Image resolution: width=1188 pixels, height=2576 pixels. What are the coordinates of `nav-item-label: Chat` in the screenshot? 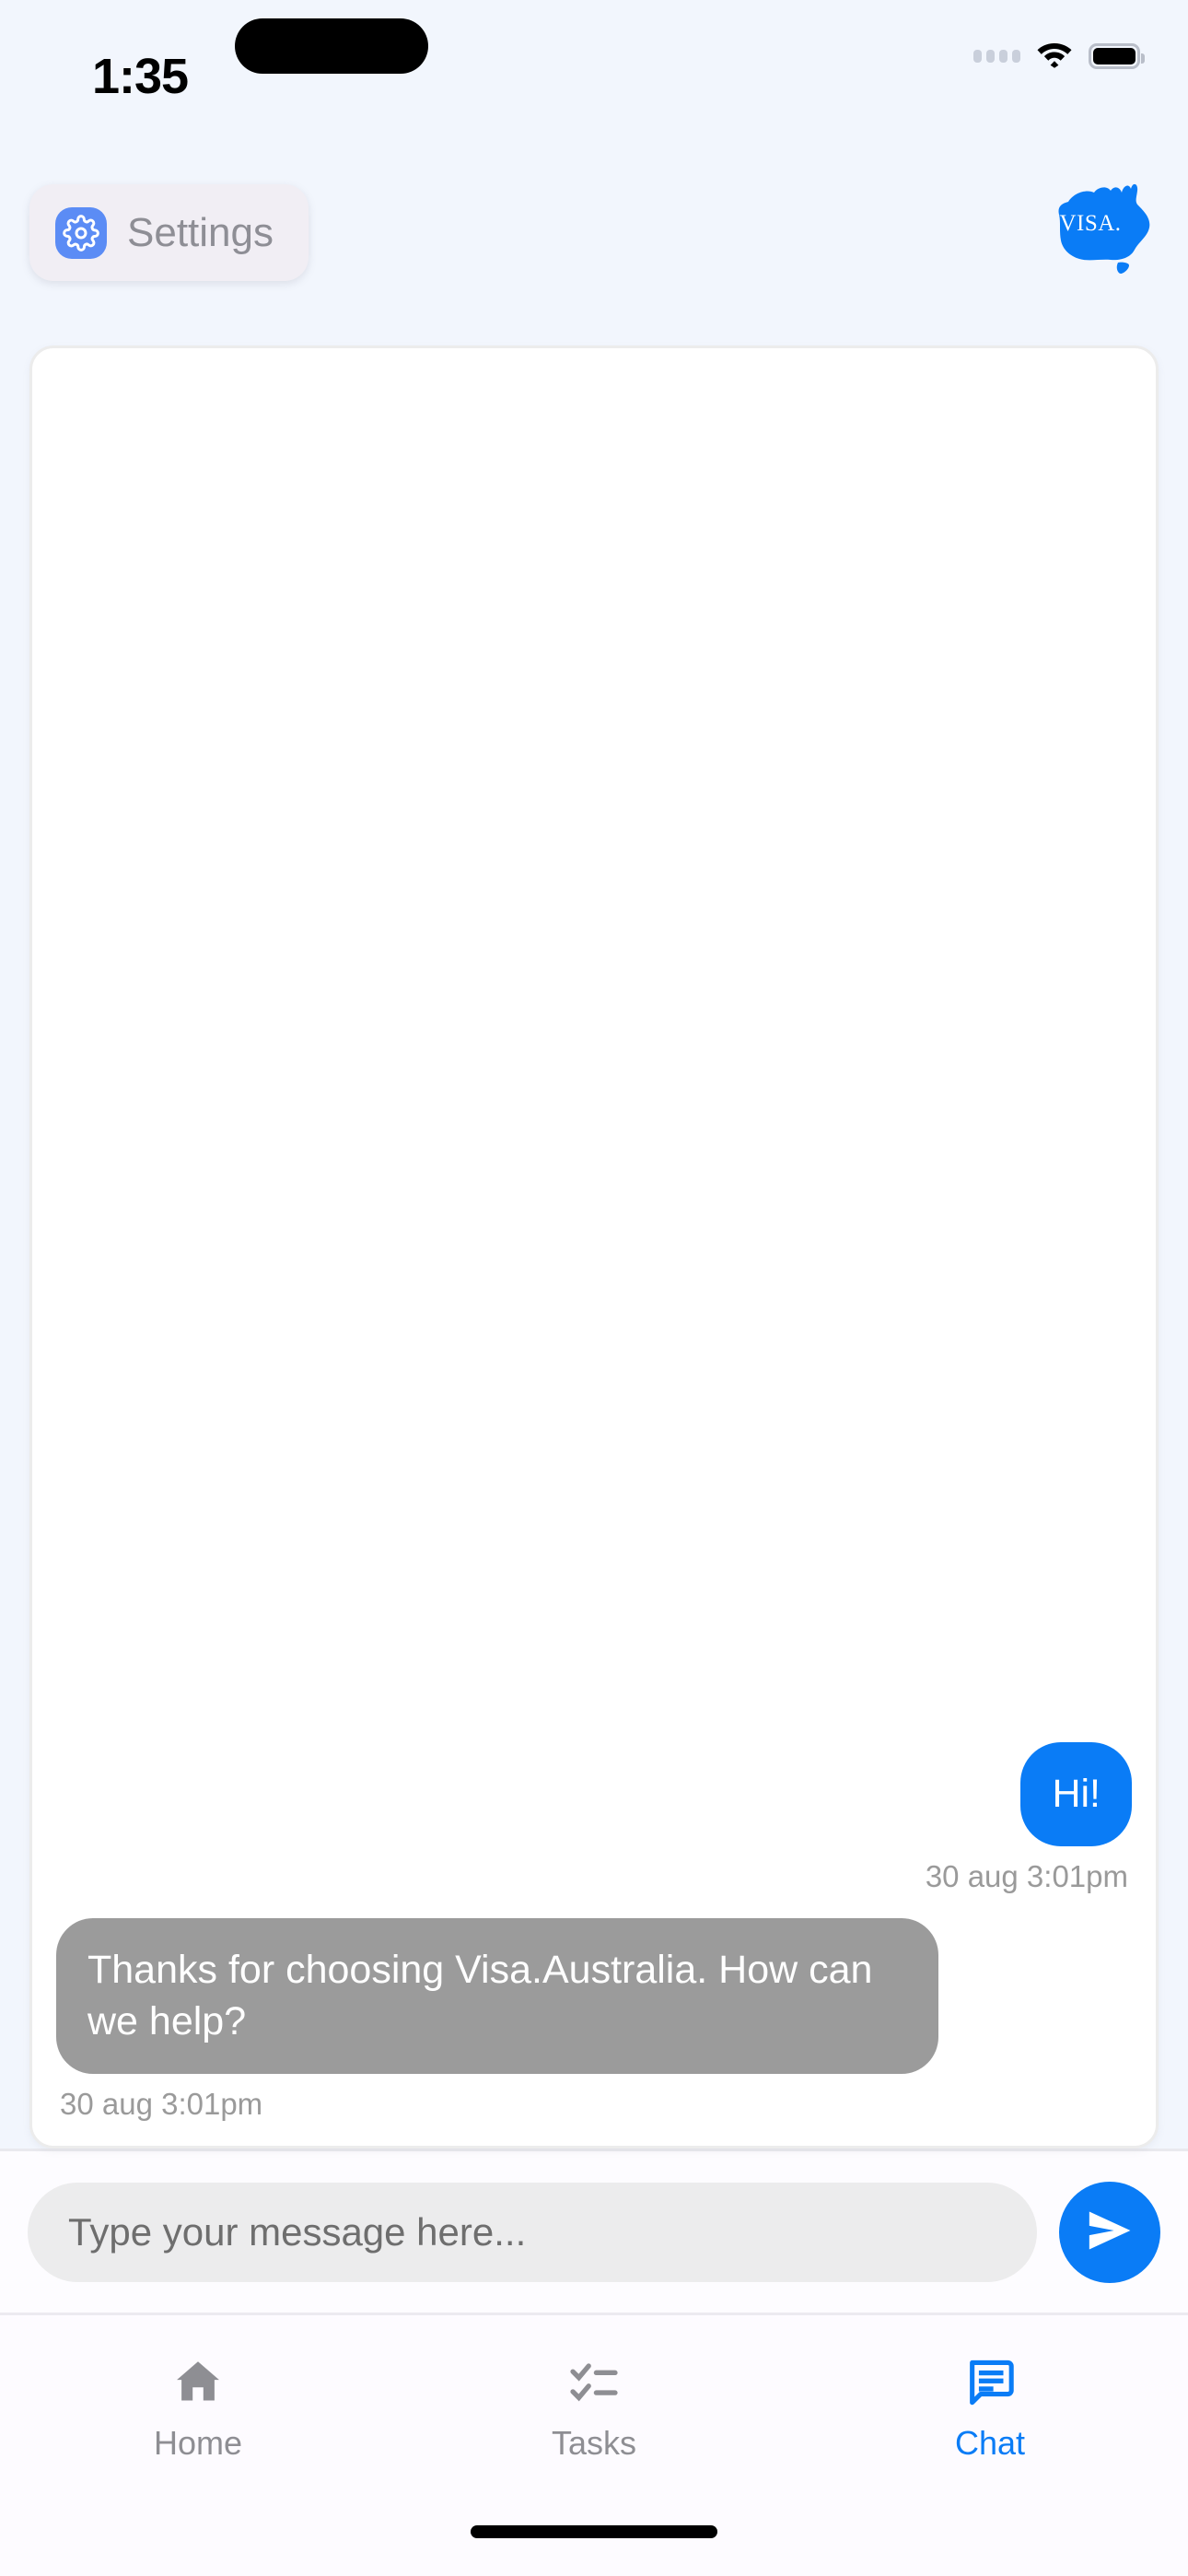 It's located at (990, 2442).